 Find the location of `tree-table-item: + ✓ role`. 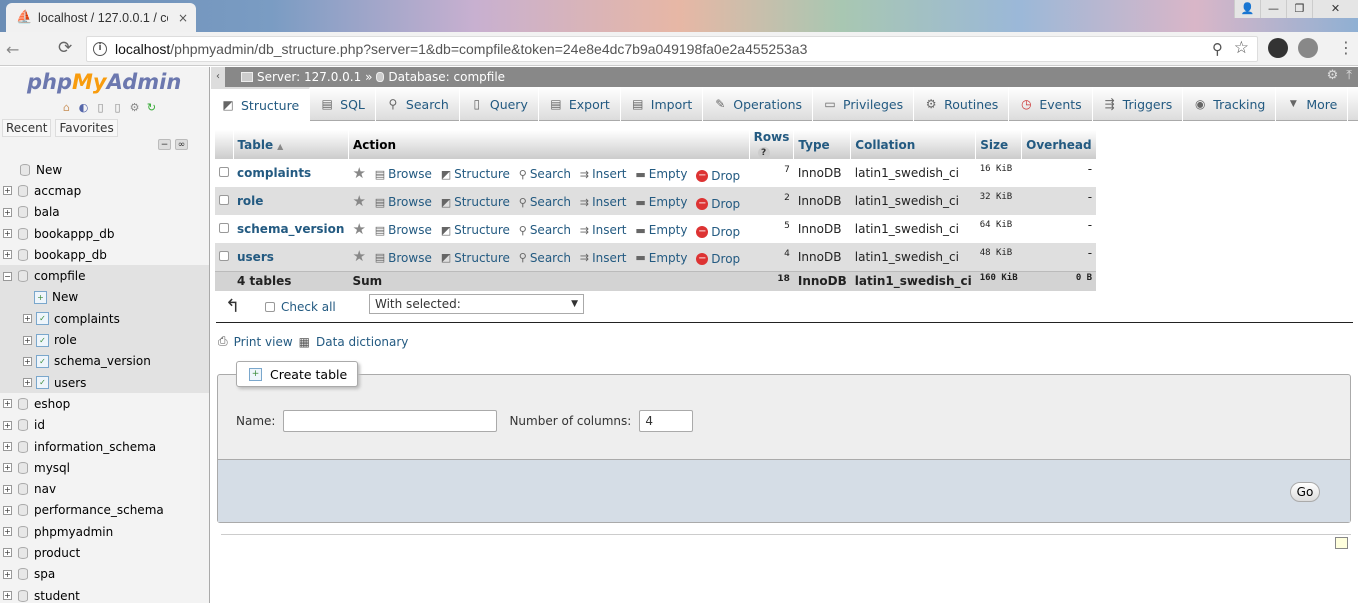

tree-table-item: + ✓ role is located at coordinates (104, 340).